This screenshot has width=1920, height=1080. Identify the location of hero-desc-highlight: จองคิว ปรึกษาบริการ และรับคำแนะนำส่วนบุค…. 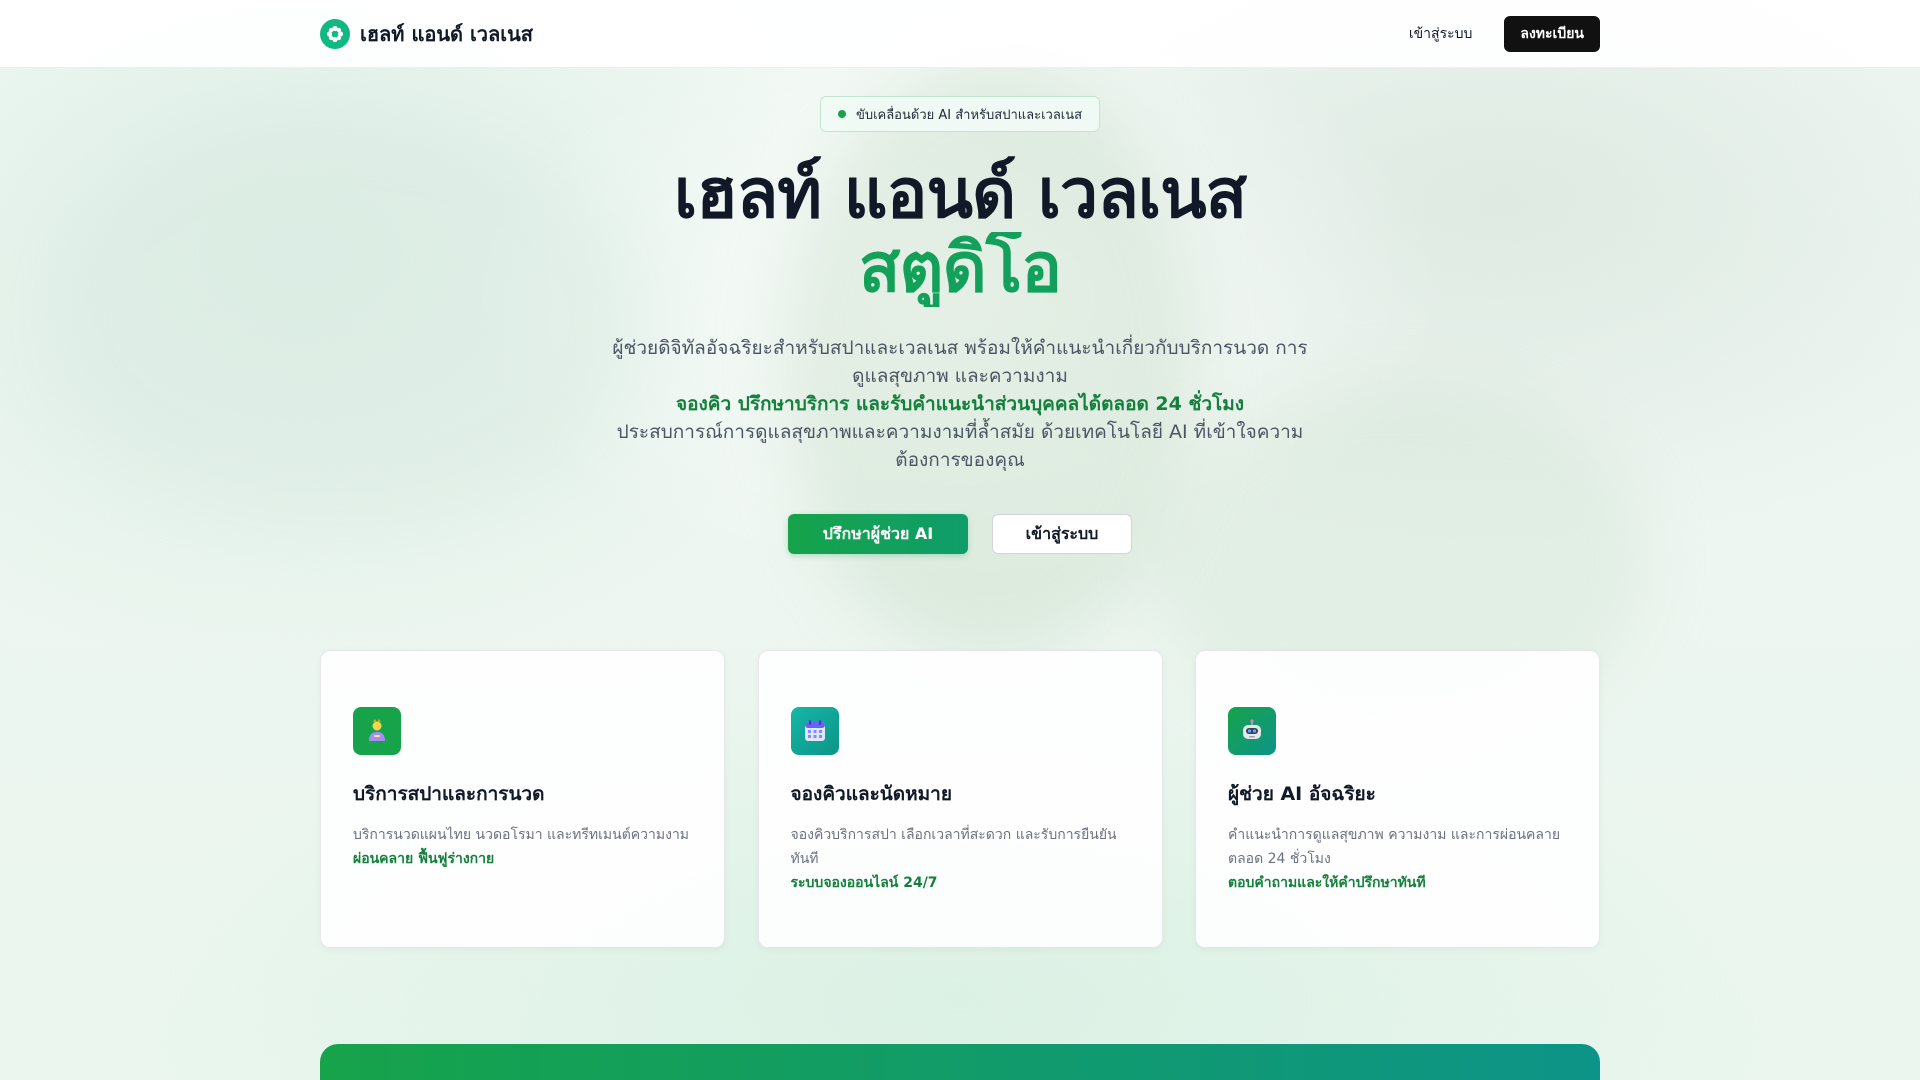
(960, 404).